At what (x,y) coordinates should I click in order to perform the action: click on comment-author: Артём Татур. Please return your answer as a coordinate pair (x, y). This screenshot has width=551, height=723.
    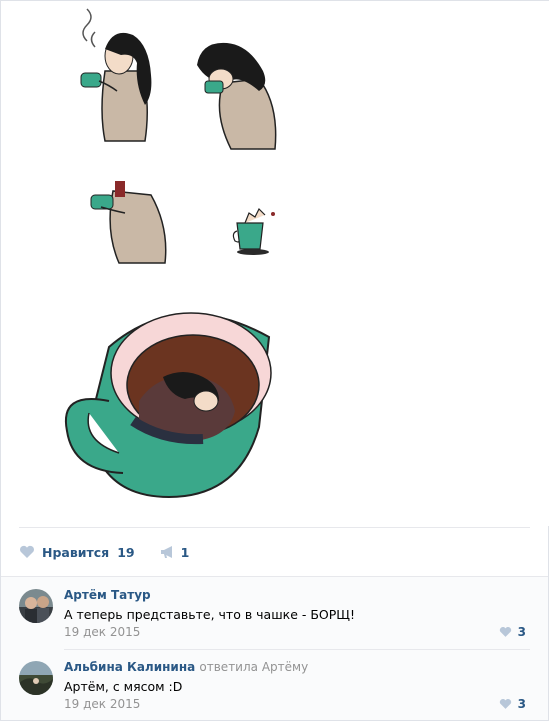
    Looking at the image, I should click on (107, 595).